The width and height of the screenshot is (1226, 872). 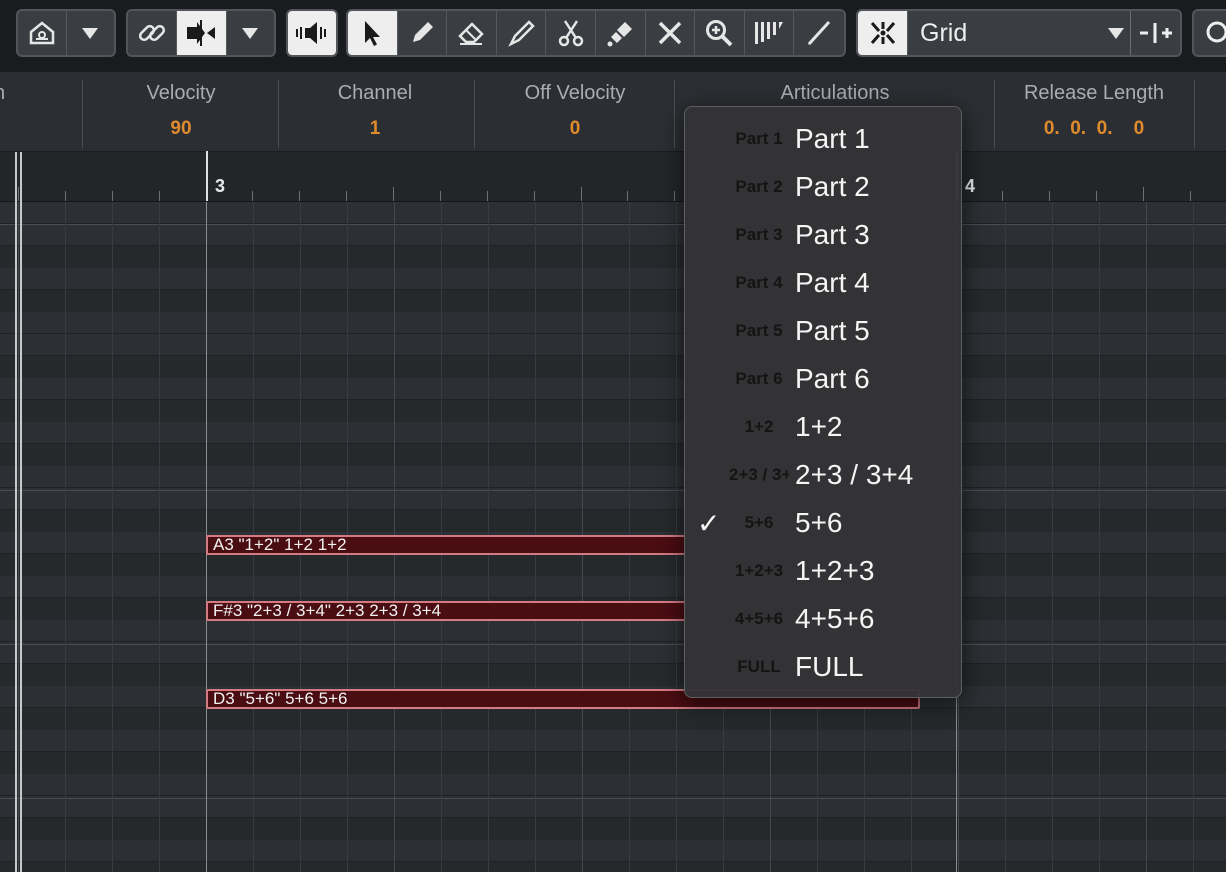 I want to click on articulation-menu-item: Part 2 Part 2, so click(x=823, y=187).